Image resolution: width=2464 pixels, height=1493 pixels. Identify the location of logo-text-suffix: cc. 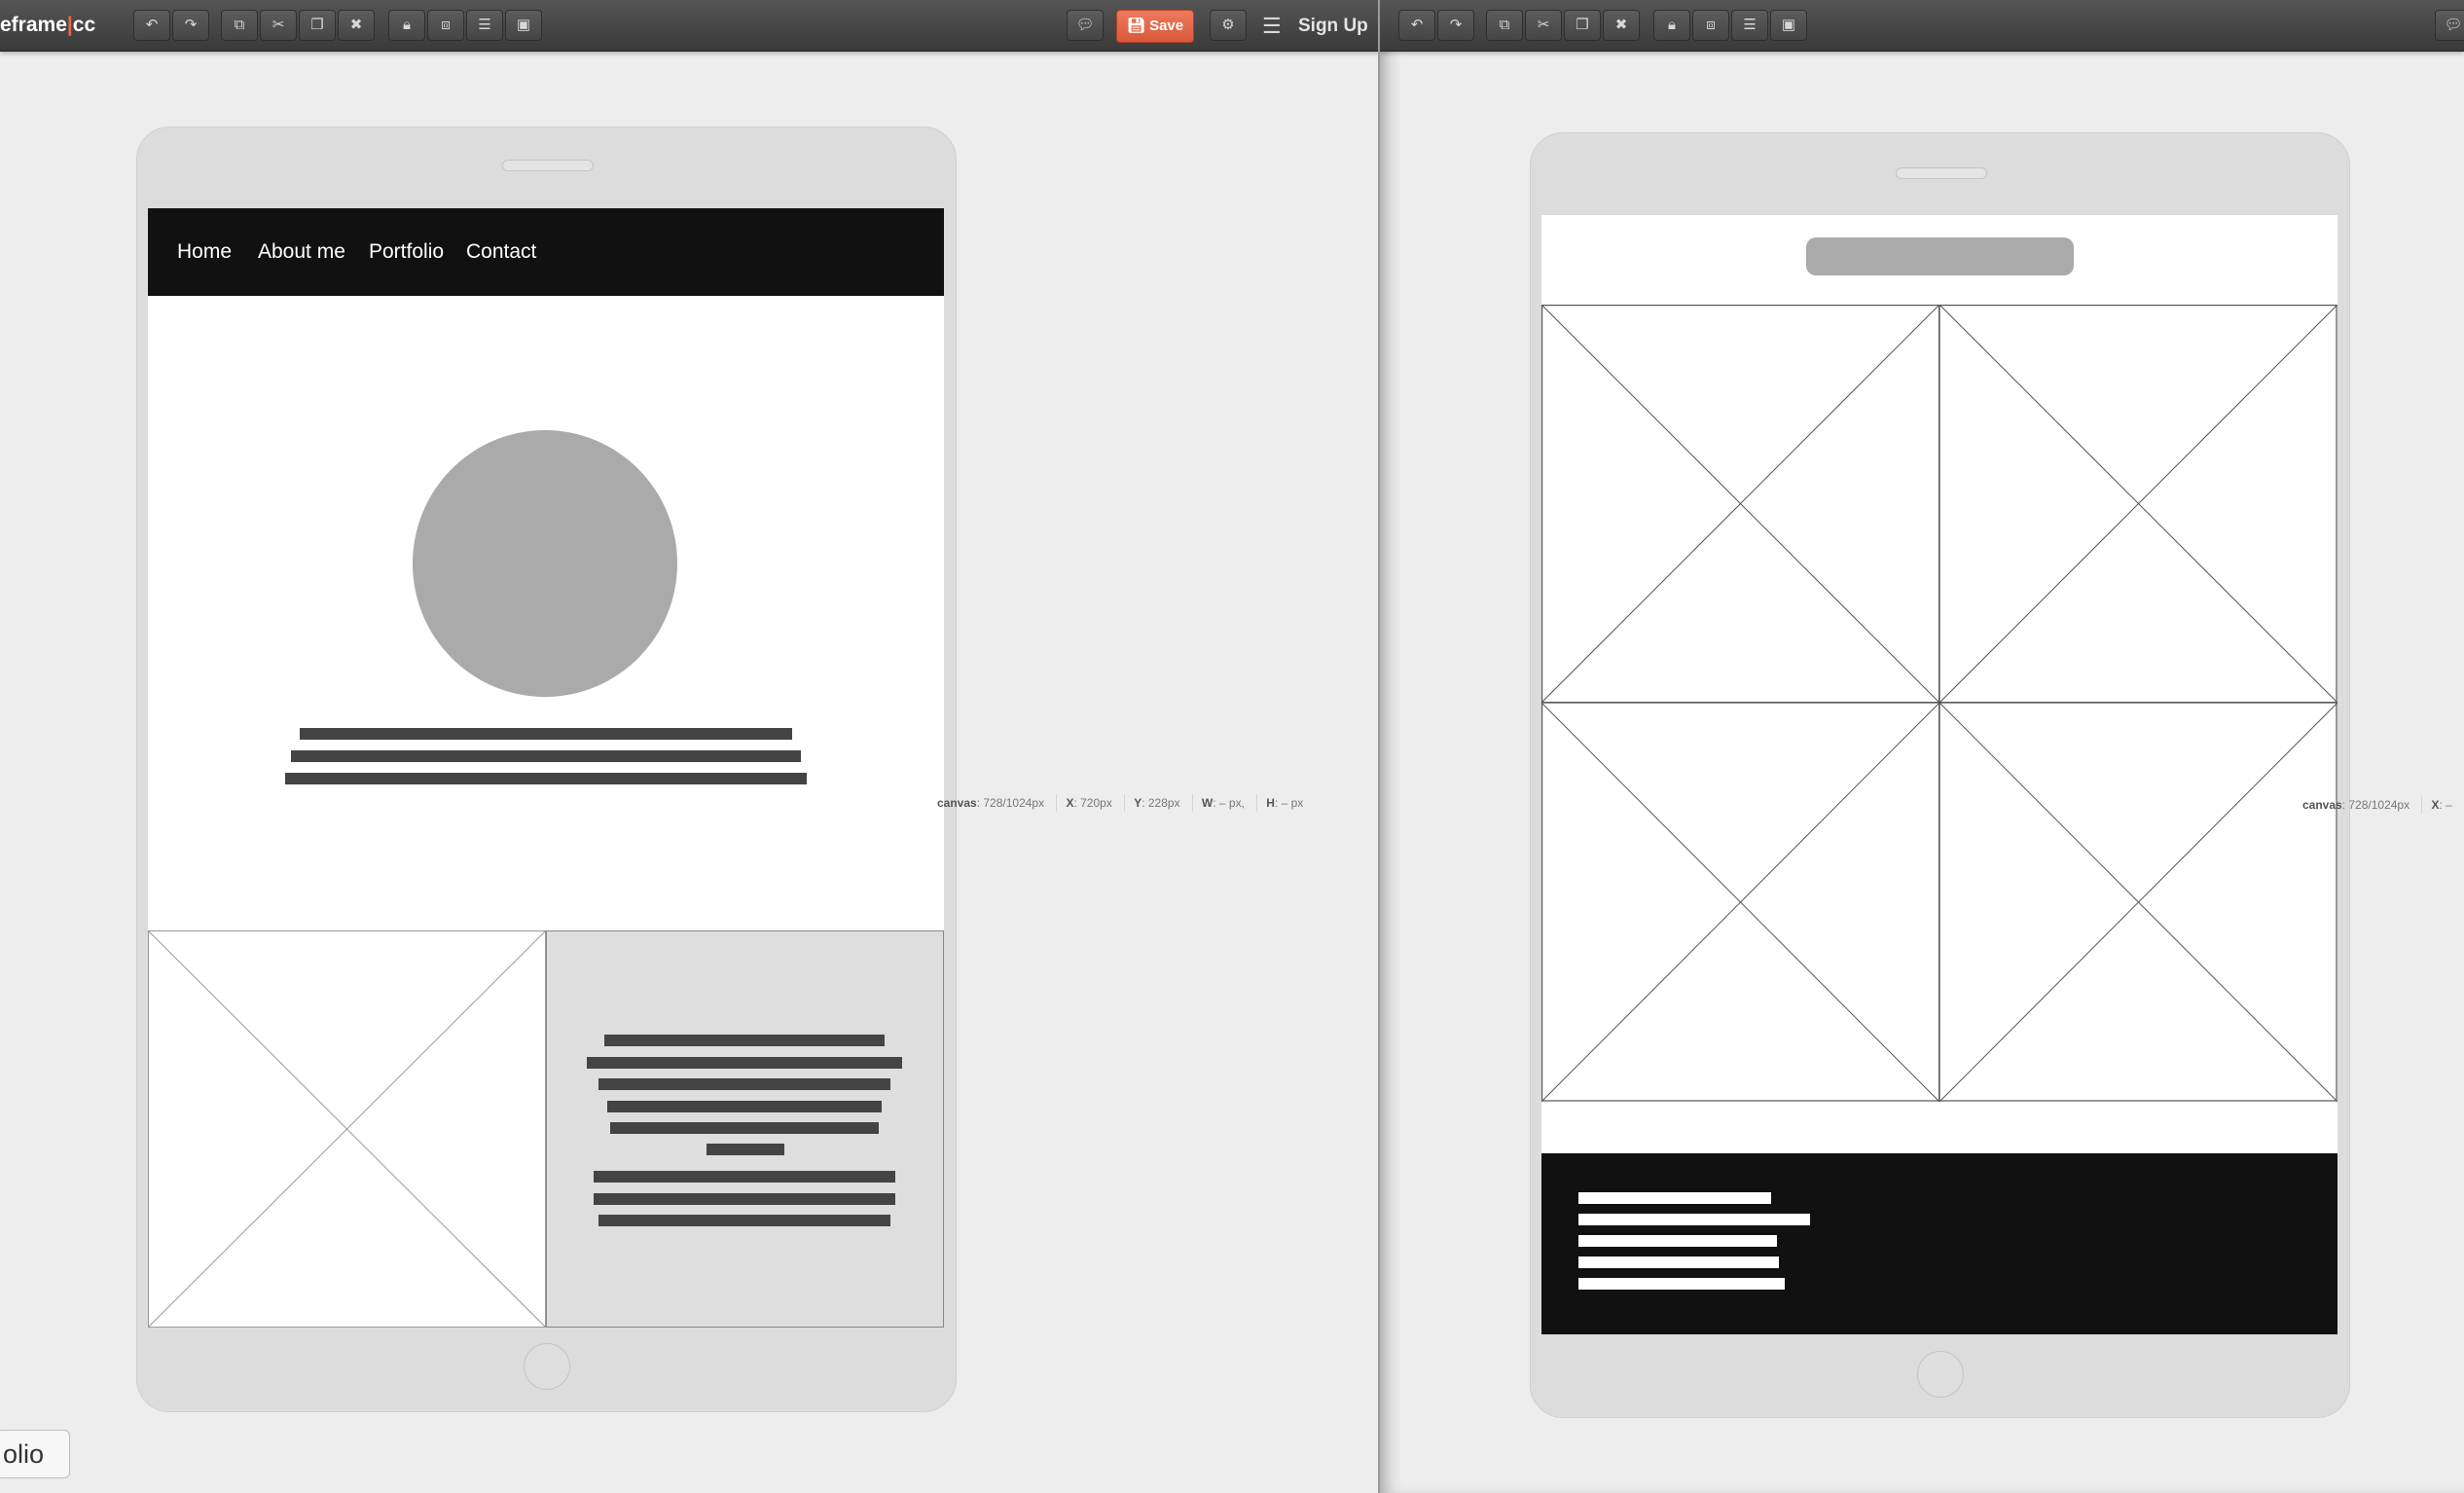
(84, 25).